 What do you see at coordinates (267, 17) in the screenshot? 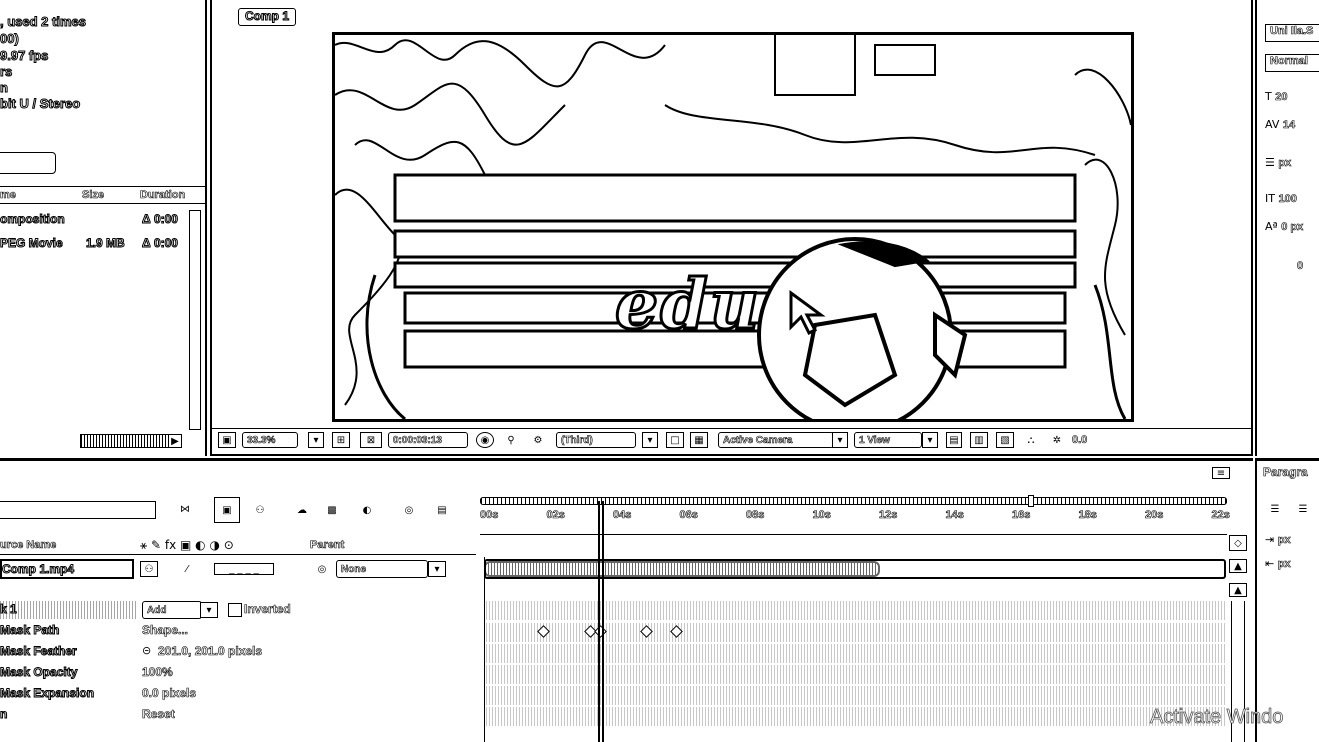
I see `comp-tab: Comp 1` at bounding box center [267, 17].